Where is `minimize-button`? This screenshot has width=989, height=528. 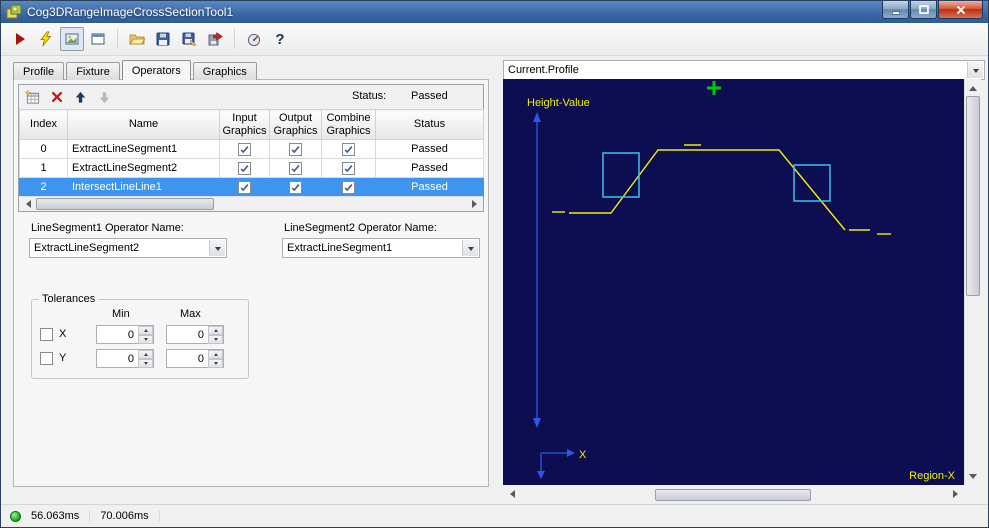
minimize-button is located at coordinates (895, 10).